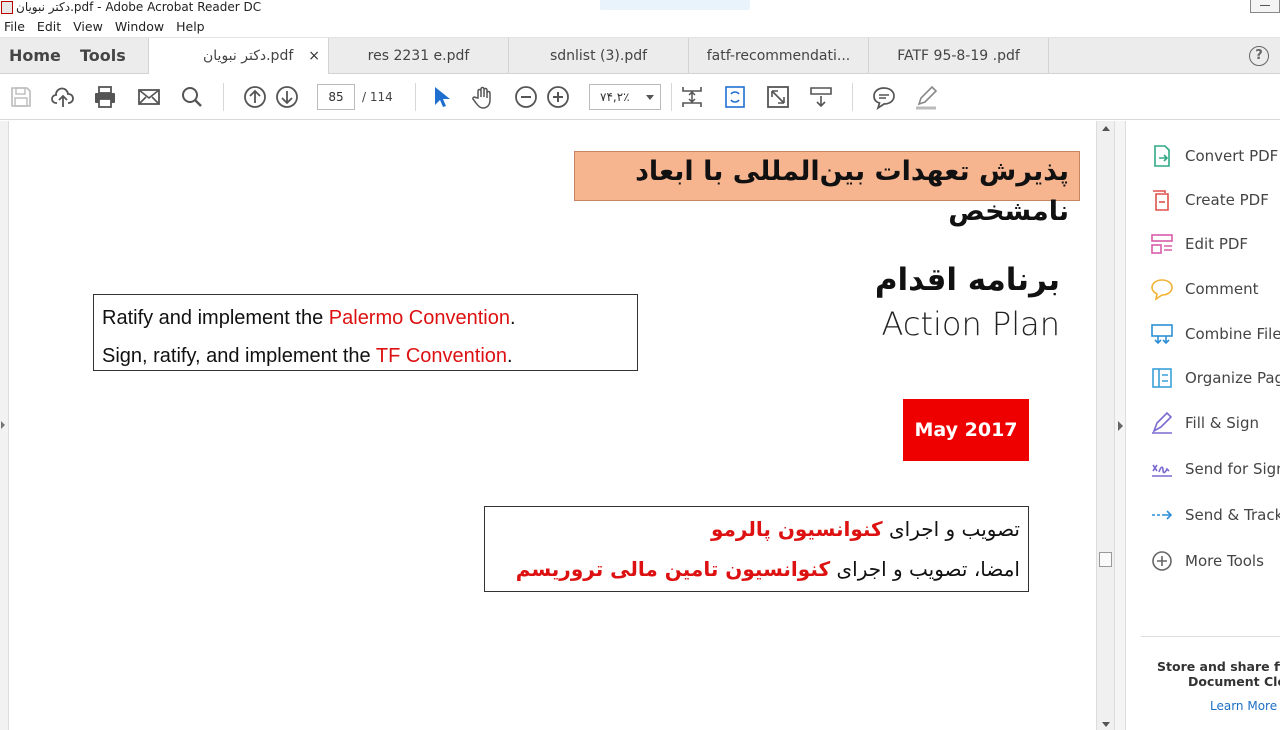 Image resolution: width=1280 pixels, height=730 pixels. Describe the element at coordinates (140, 26) in the screenshot. I see `menu-window: Window` at that location.